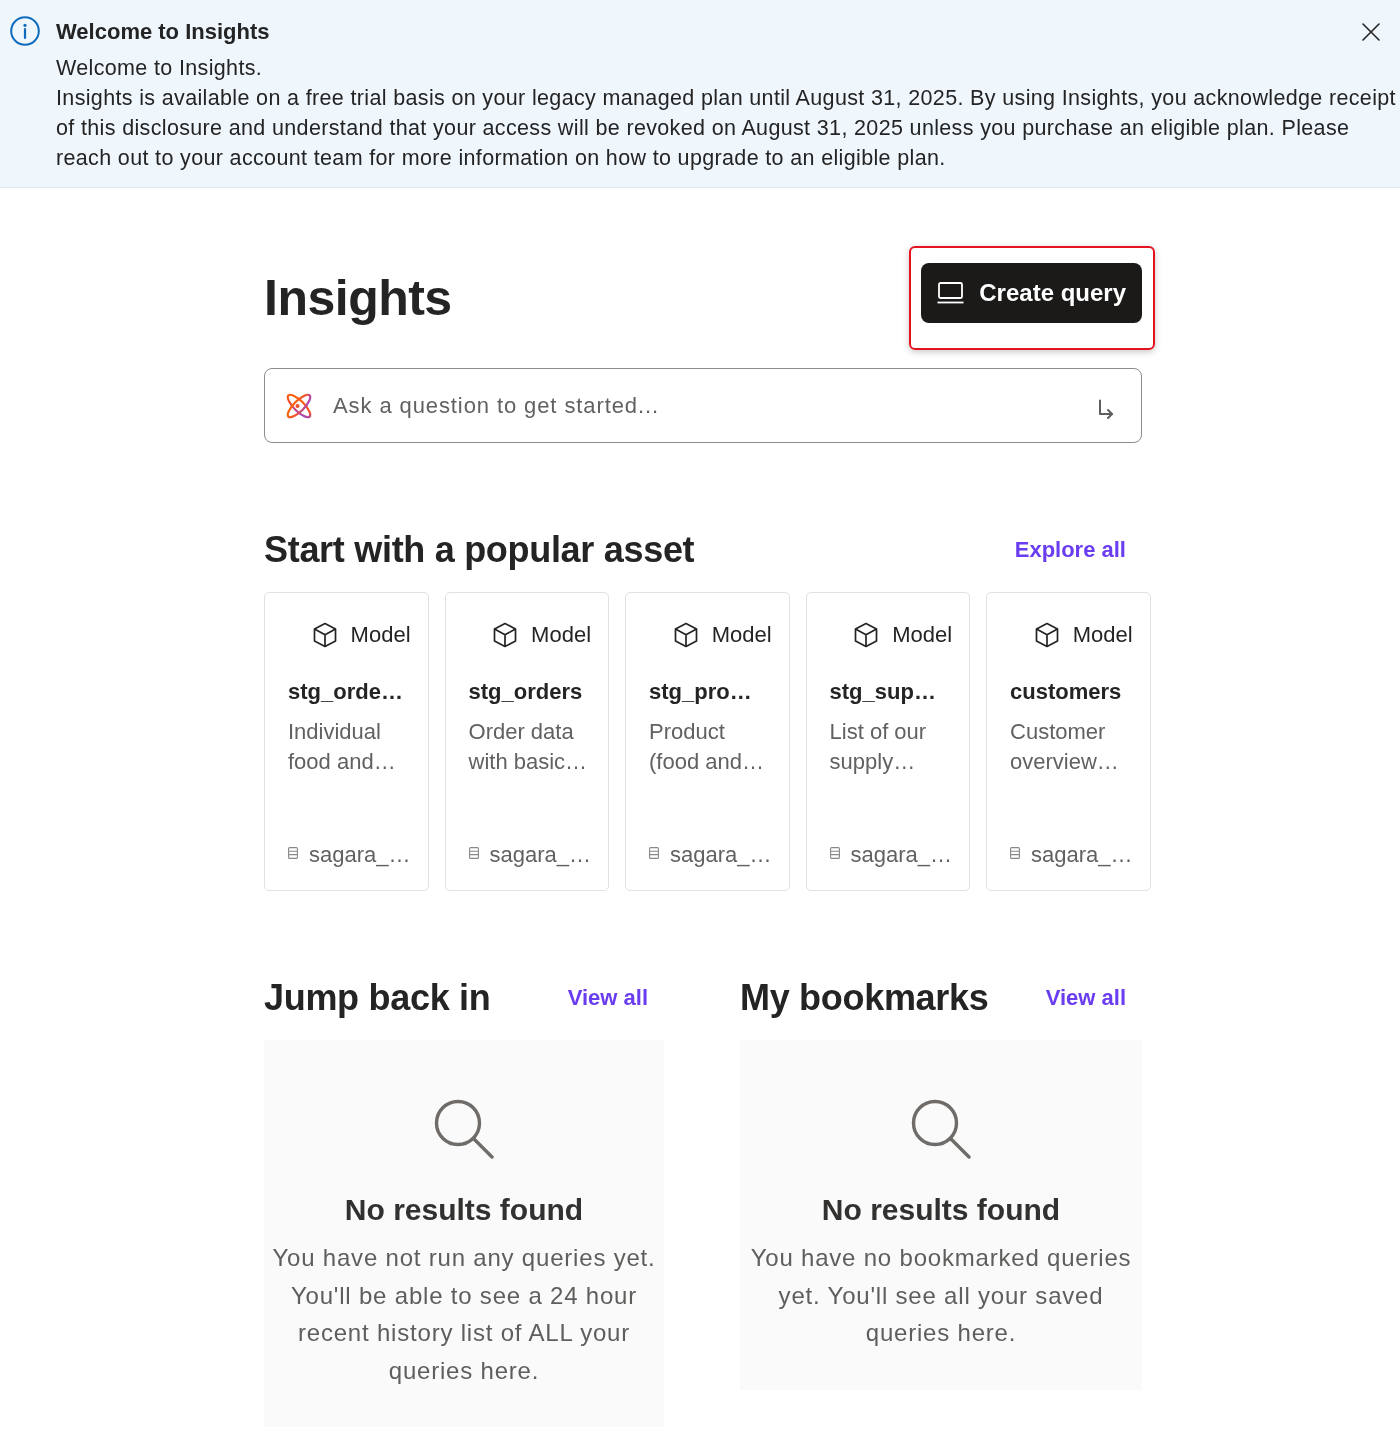  Describe the element at coordinates (526, 692) in the screenshot. I see `asset-name: stg_orders` at that location.